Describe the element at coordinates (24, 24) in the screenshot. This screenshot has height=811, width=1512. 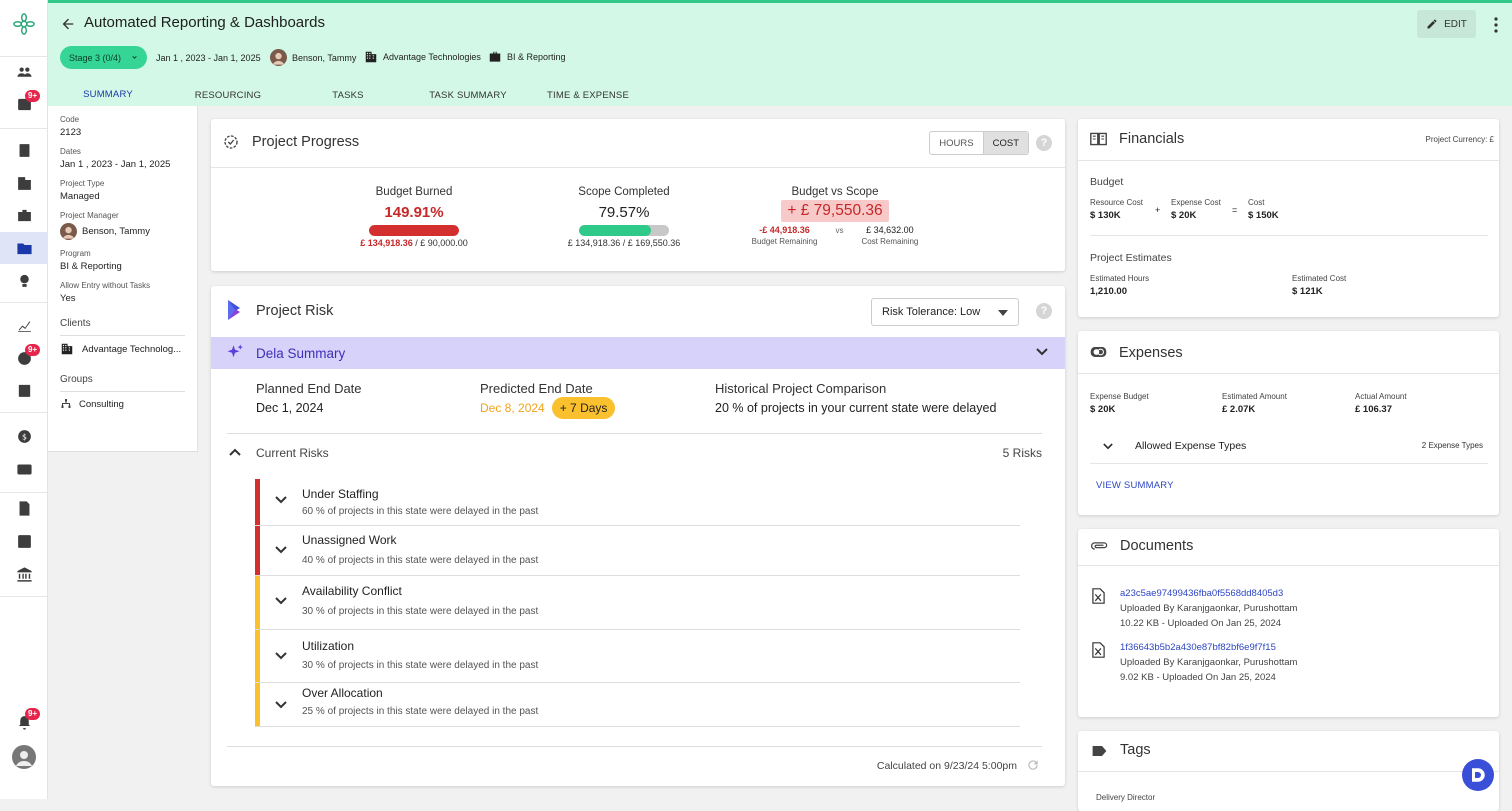
I see `app-logo-icon` at that location.